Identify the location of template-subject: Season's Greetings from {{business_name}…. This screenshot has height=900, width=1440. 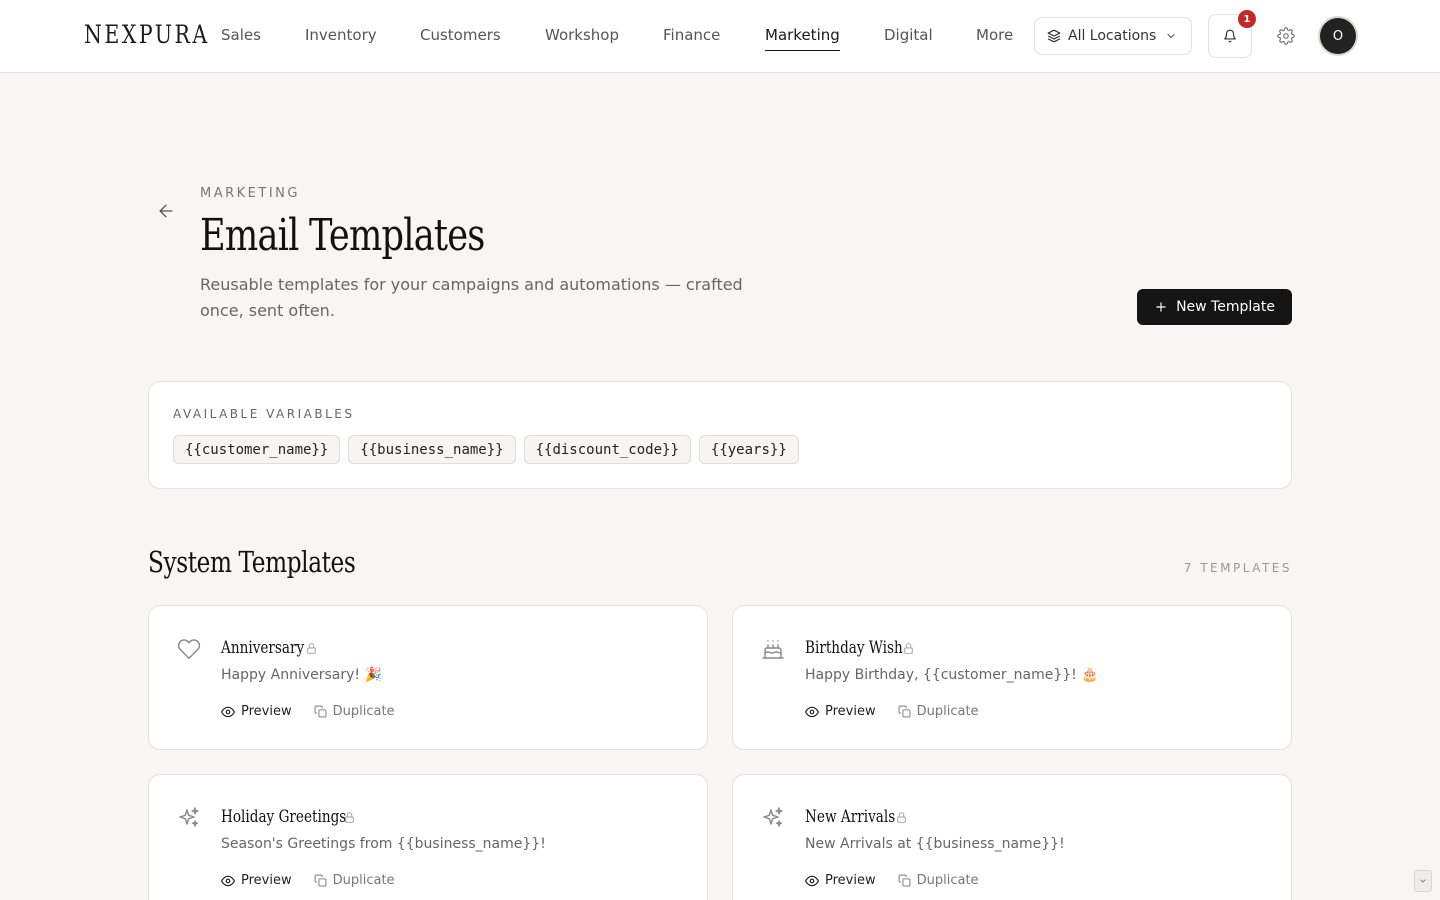
(383, 844).